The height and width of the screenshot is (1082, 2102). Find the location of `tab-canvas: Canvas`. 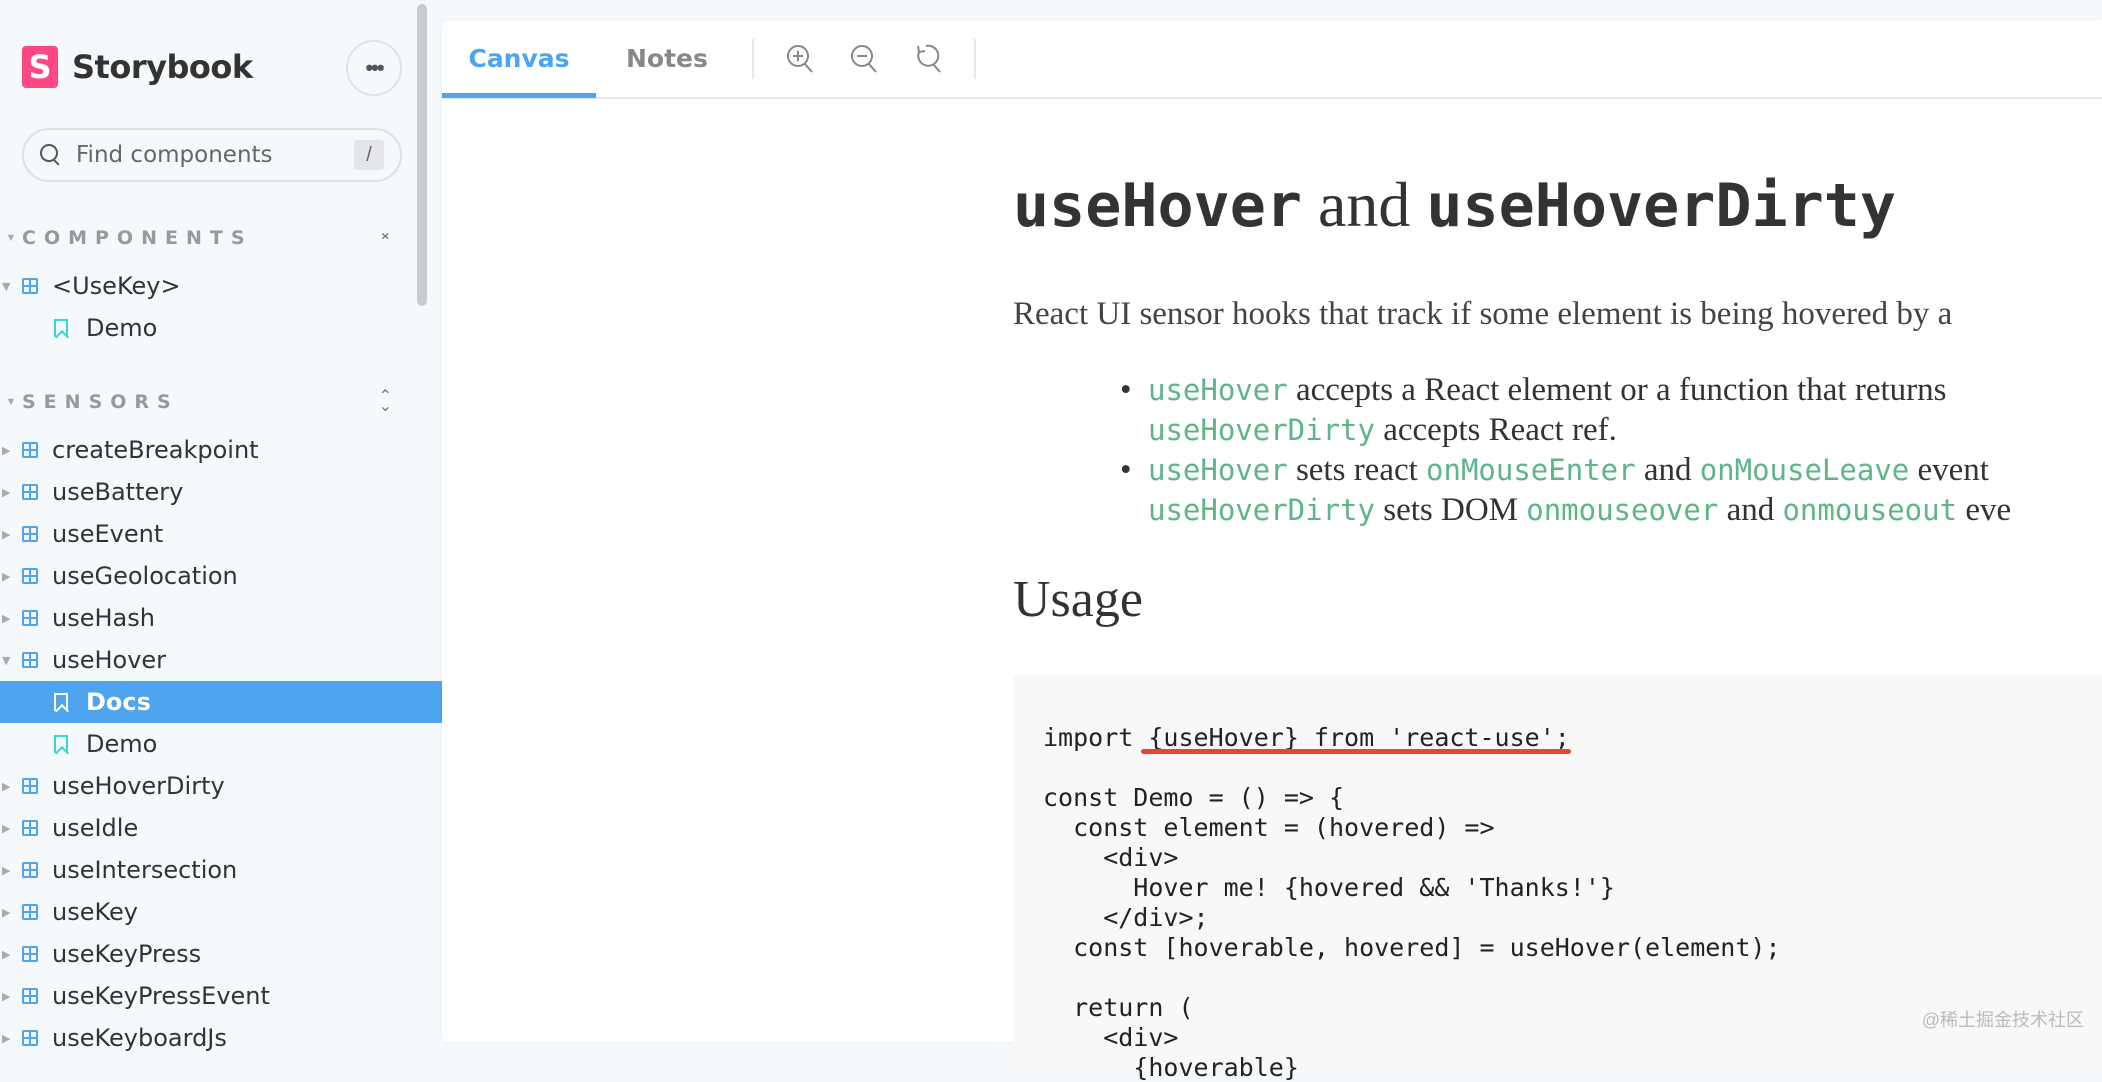

tab-canvas: Canvas is located at coordinates (519, 58).